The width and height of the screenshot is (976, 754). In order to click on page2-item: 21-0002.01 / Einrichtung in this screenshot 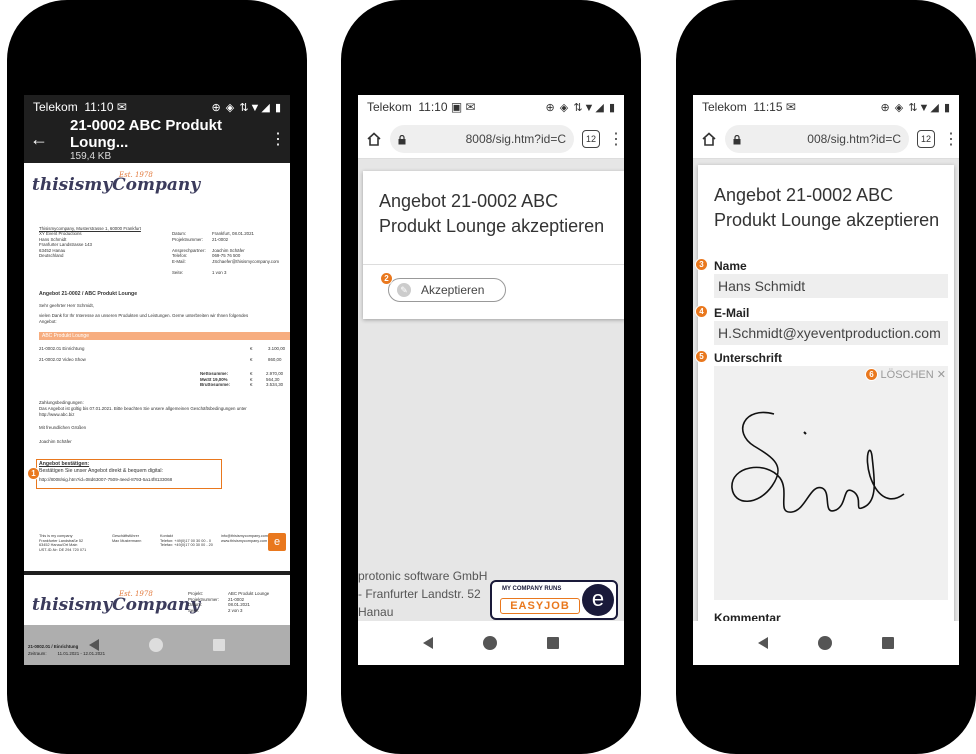, I will do `click(53, 646)`.